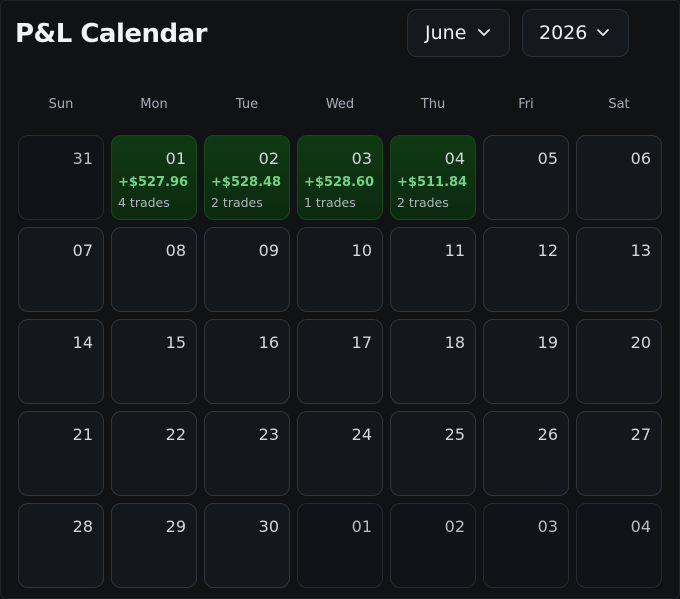 This screenshot has width=680, height=599. I want to click on calendar-day-cell: 14, so click(61, 361).